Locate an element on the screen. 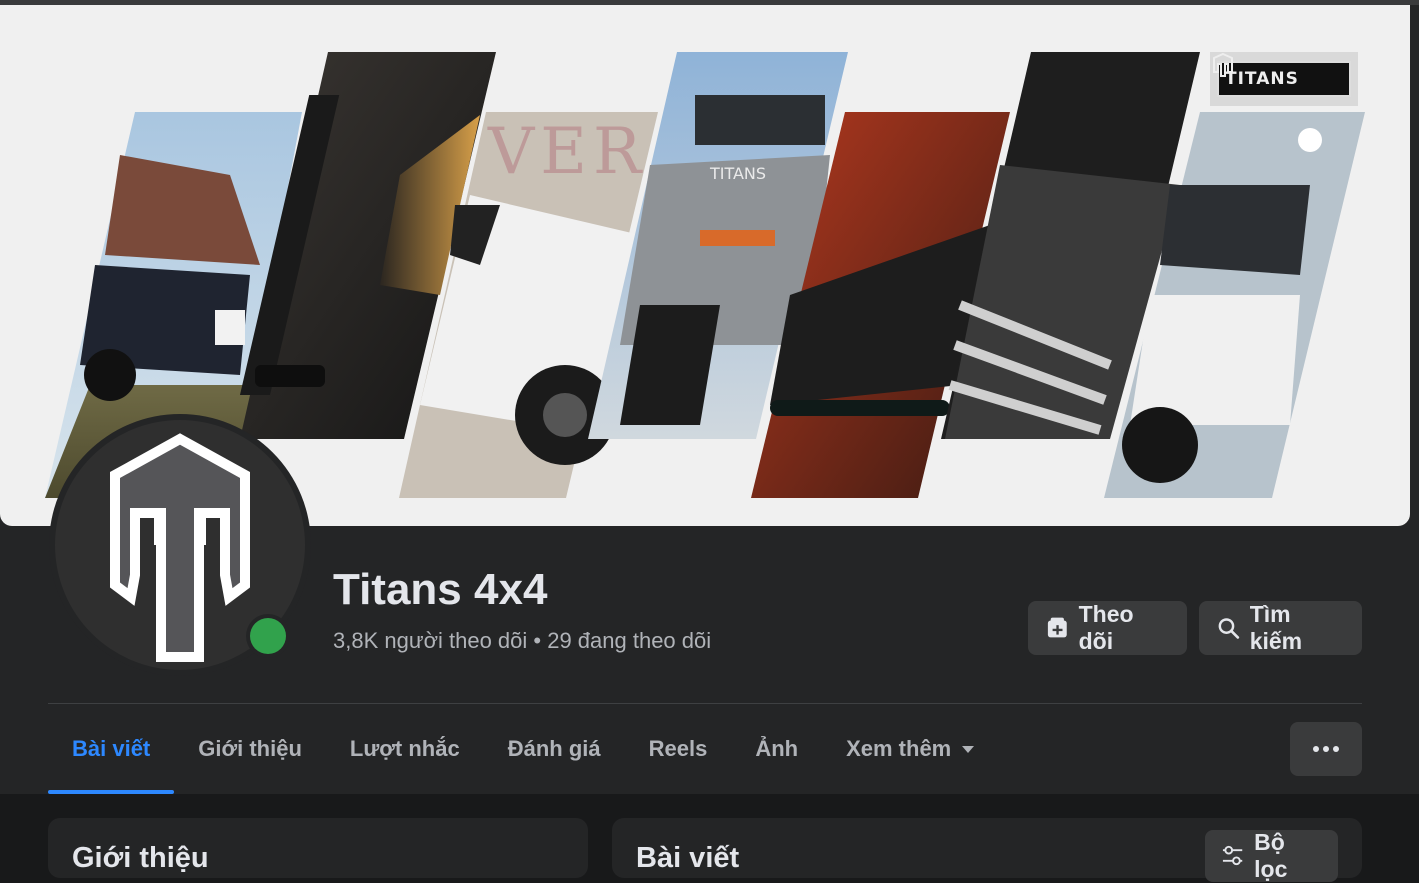  page-title: Titans 4x4 is located at coordinates (440, 589).